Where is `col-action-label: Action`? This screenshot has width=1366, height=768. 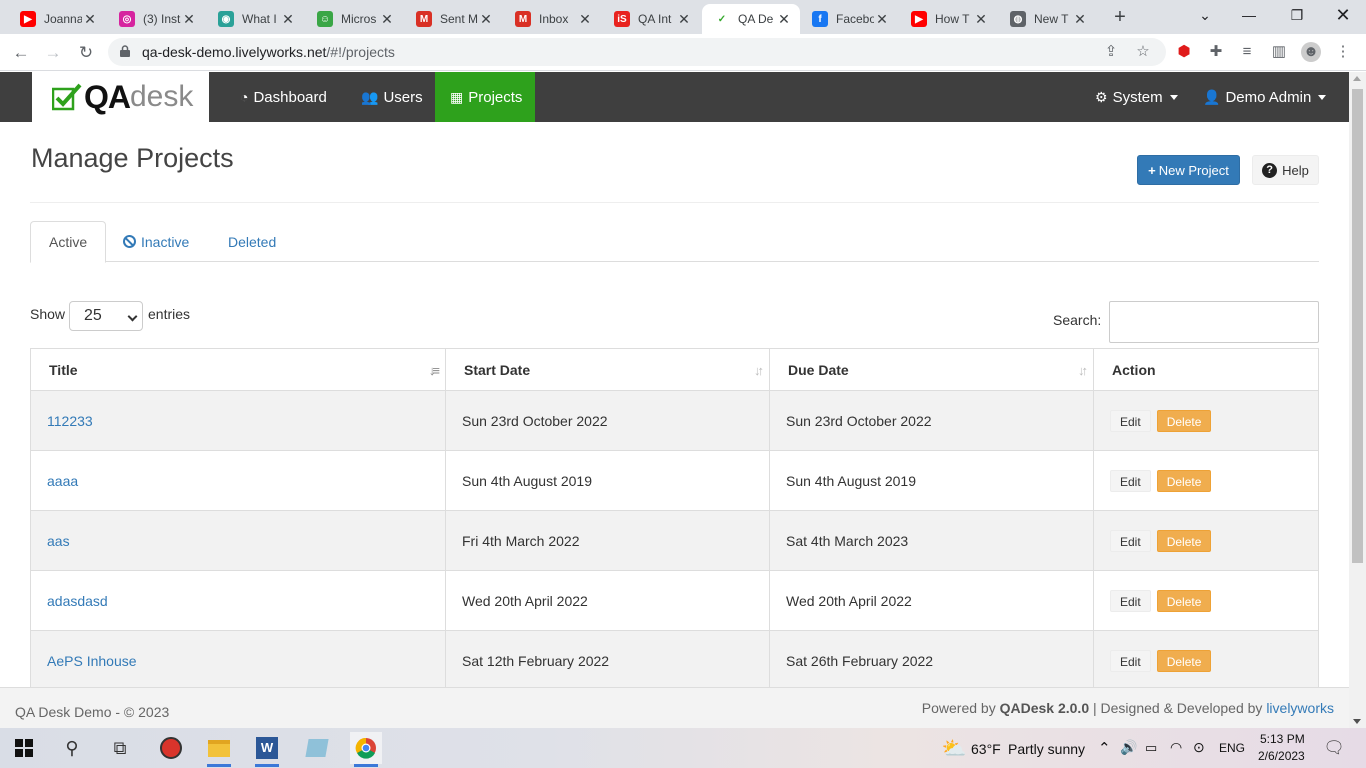
col-action-label: Action is located at coordinates (1134, 369).